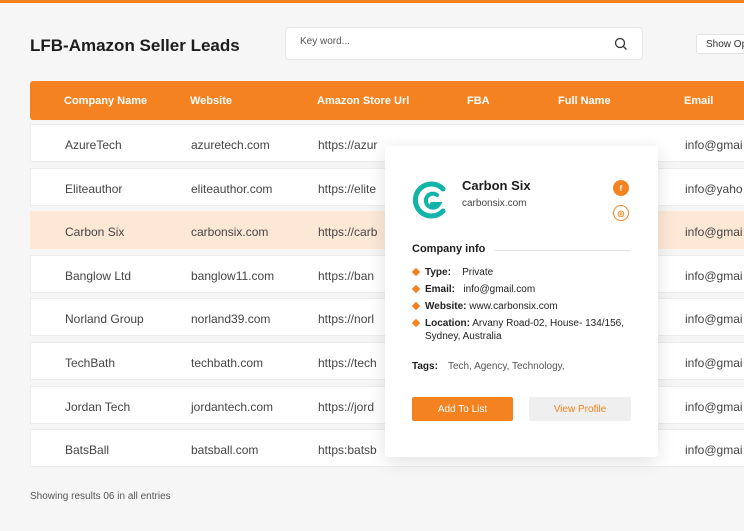 The height and width of the screenshot is (531, 744). What do you see at coordinates (233, 275) in the screenshot?
I see `cell-website: banglow11.com` at bounding box center [233, 275].